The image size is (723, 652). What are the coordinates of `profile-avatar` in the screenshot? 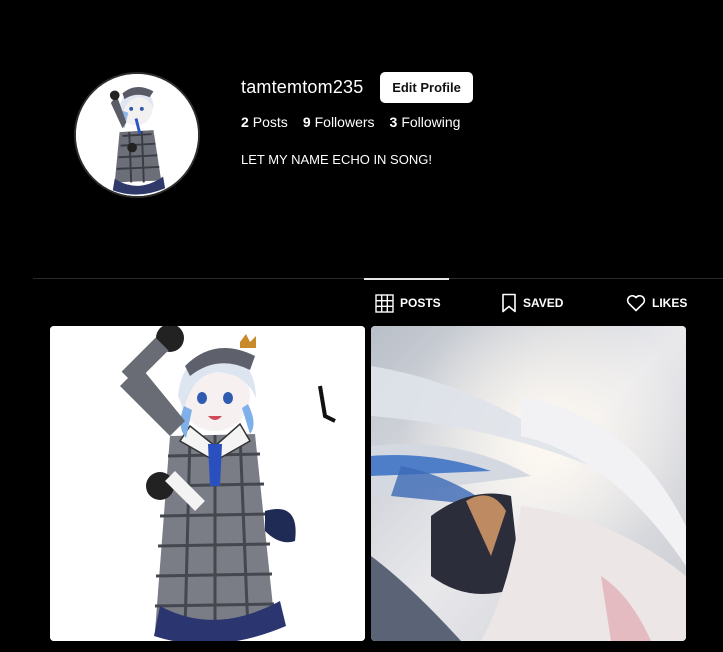 It's located at (137, 135).